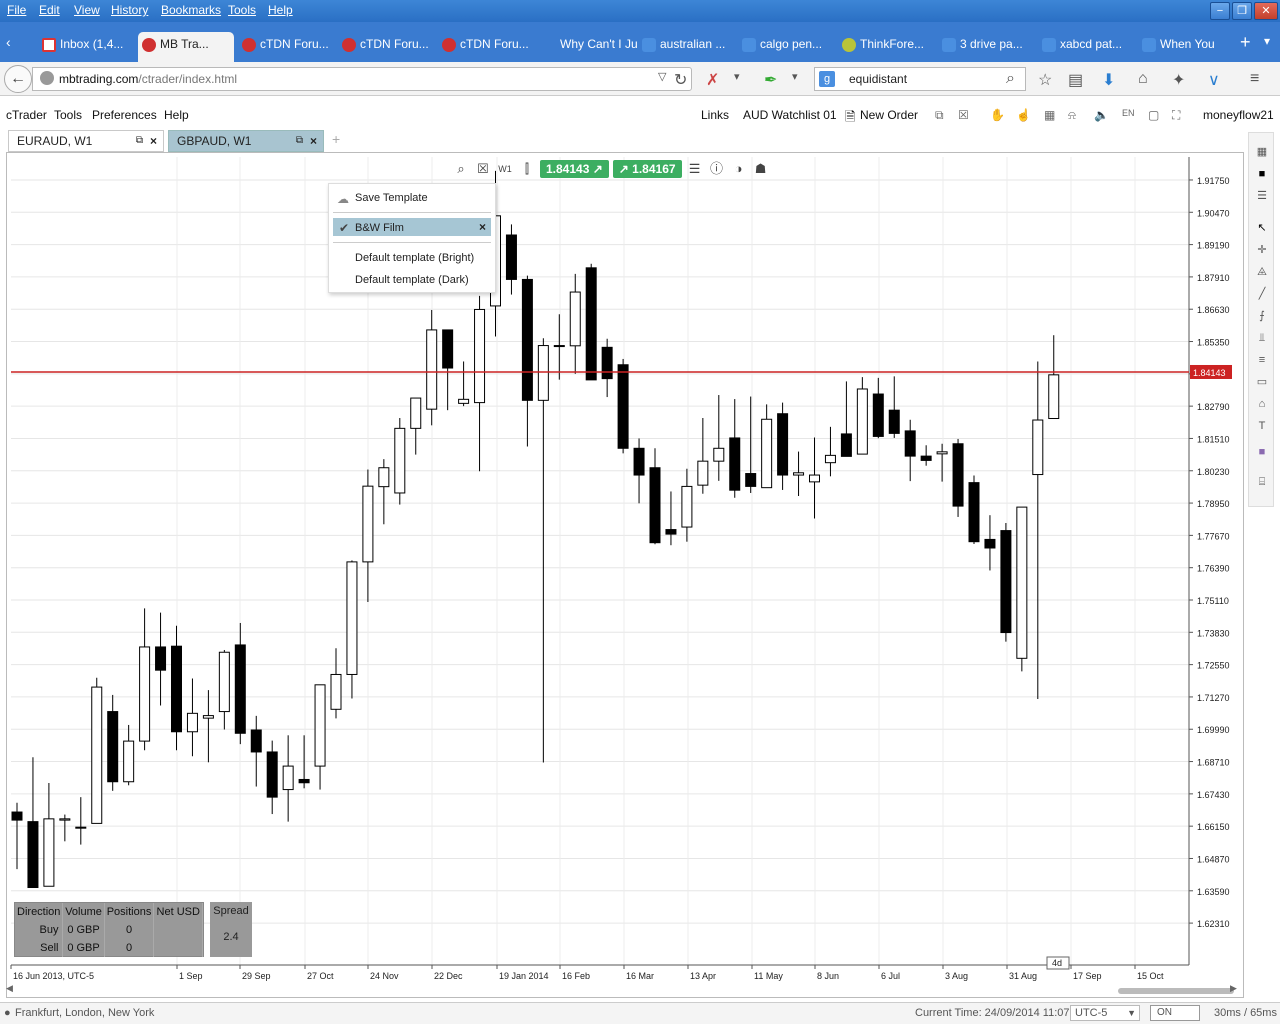 The image size is (1280, 1024). What do you see at coordinates (1245, 42) in the screenshot?
I see `new-tab-icon: +` at bounding box center [1245, 42].